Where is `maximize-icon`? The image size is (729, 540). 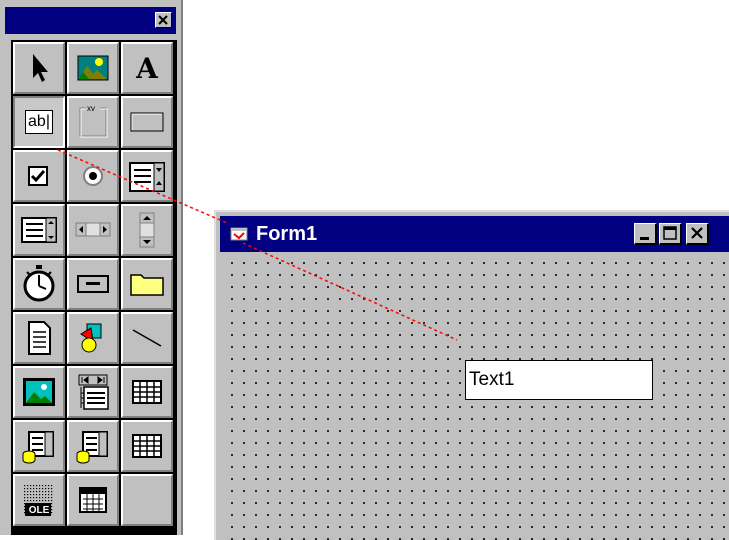
maximize-icon is located at coordinates (670, 233).